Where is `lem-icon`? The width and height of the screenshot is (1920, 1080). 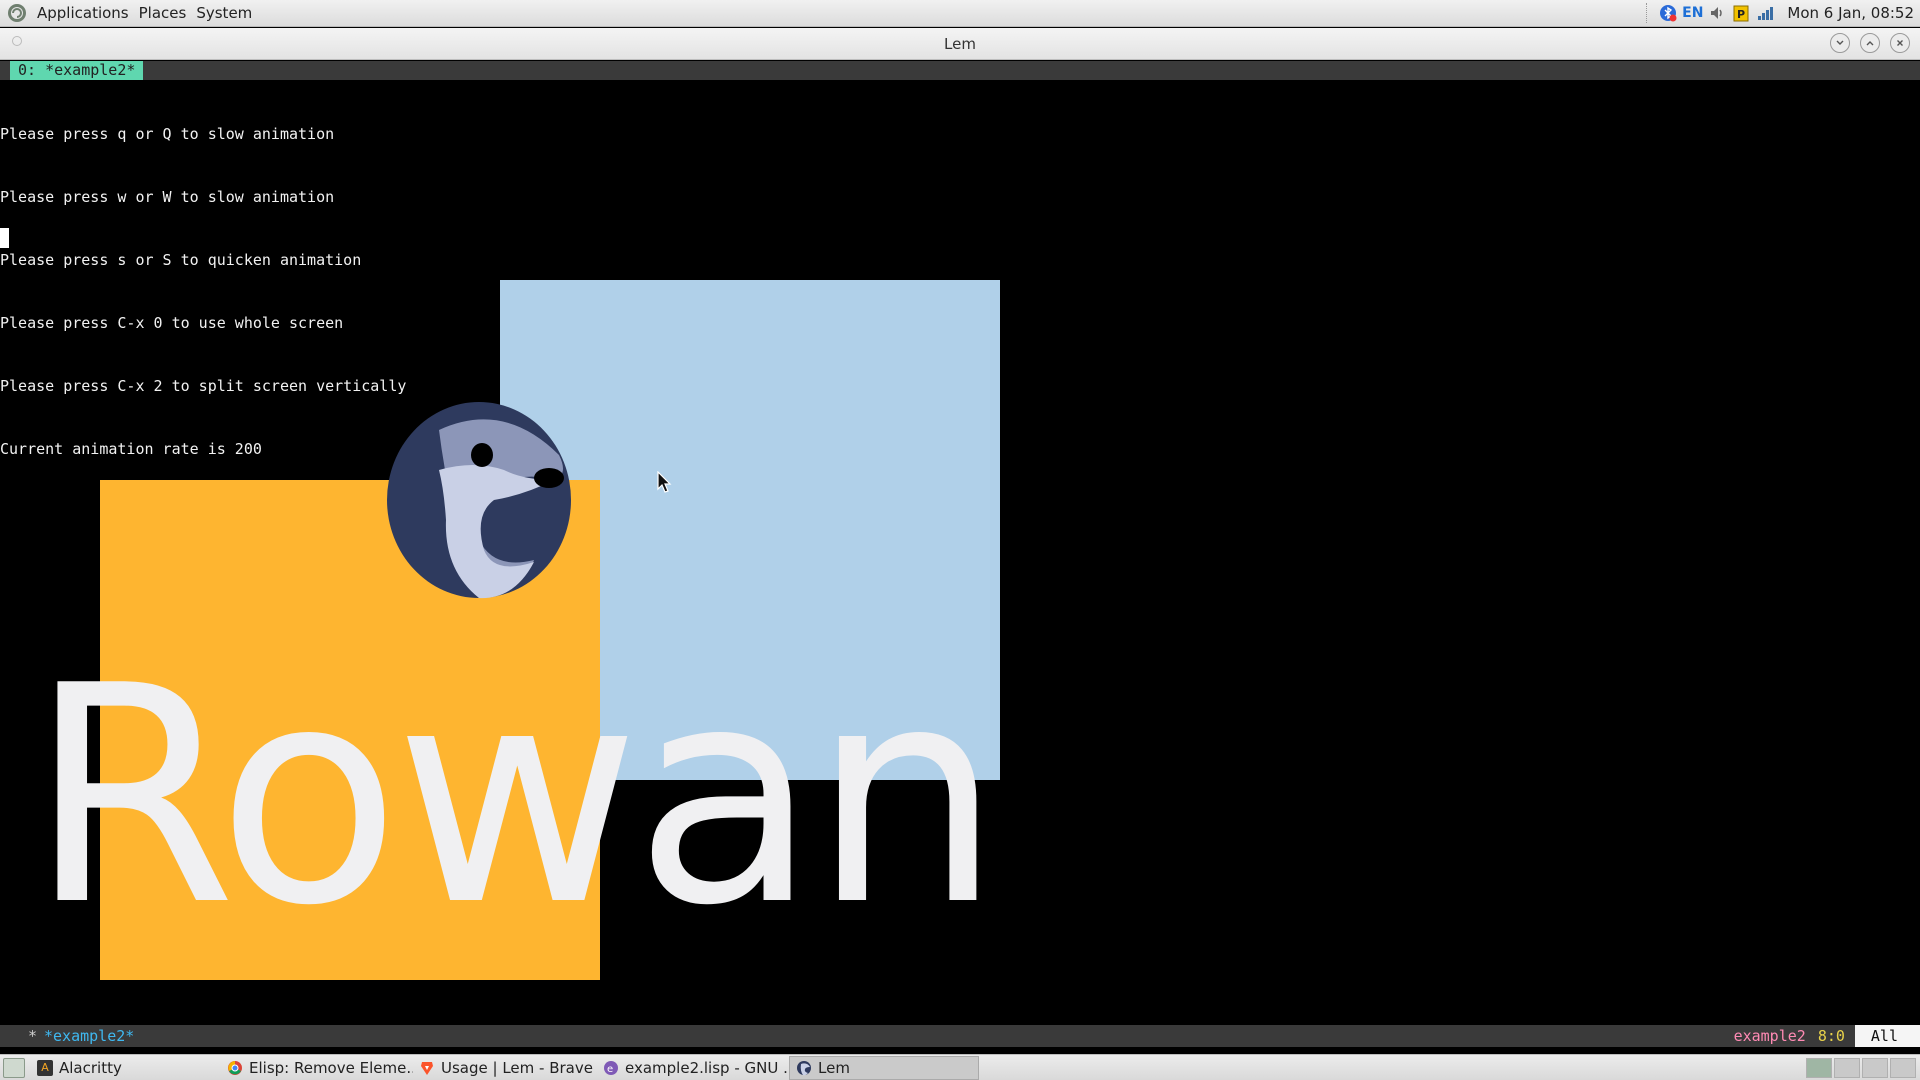 lem-icon is located at coordinates (804, 1068).